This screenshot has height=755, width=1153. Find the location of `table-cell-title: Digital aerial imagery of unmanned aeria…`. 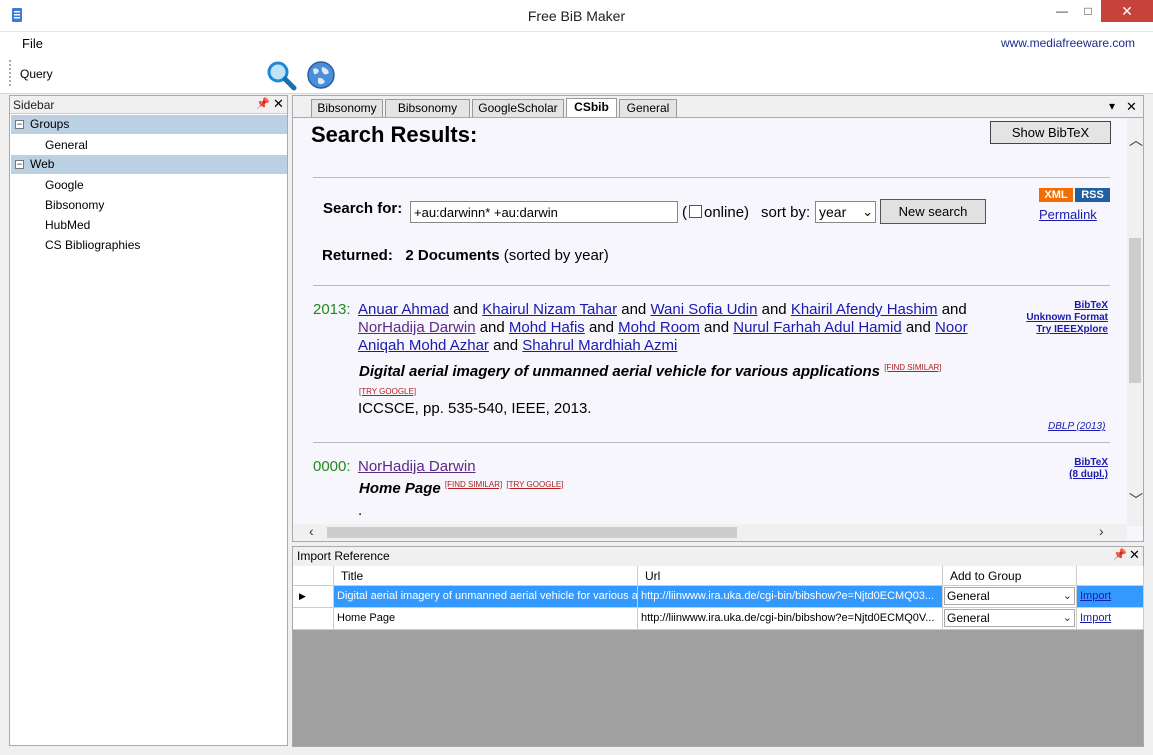

table-cell-title: Digital aerial imagery of unmanned aeria… is located at coordinates (486, 597).